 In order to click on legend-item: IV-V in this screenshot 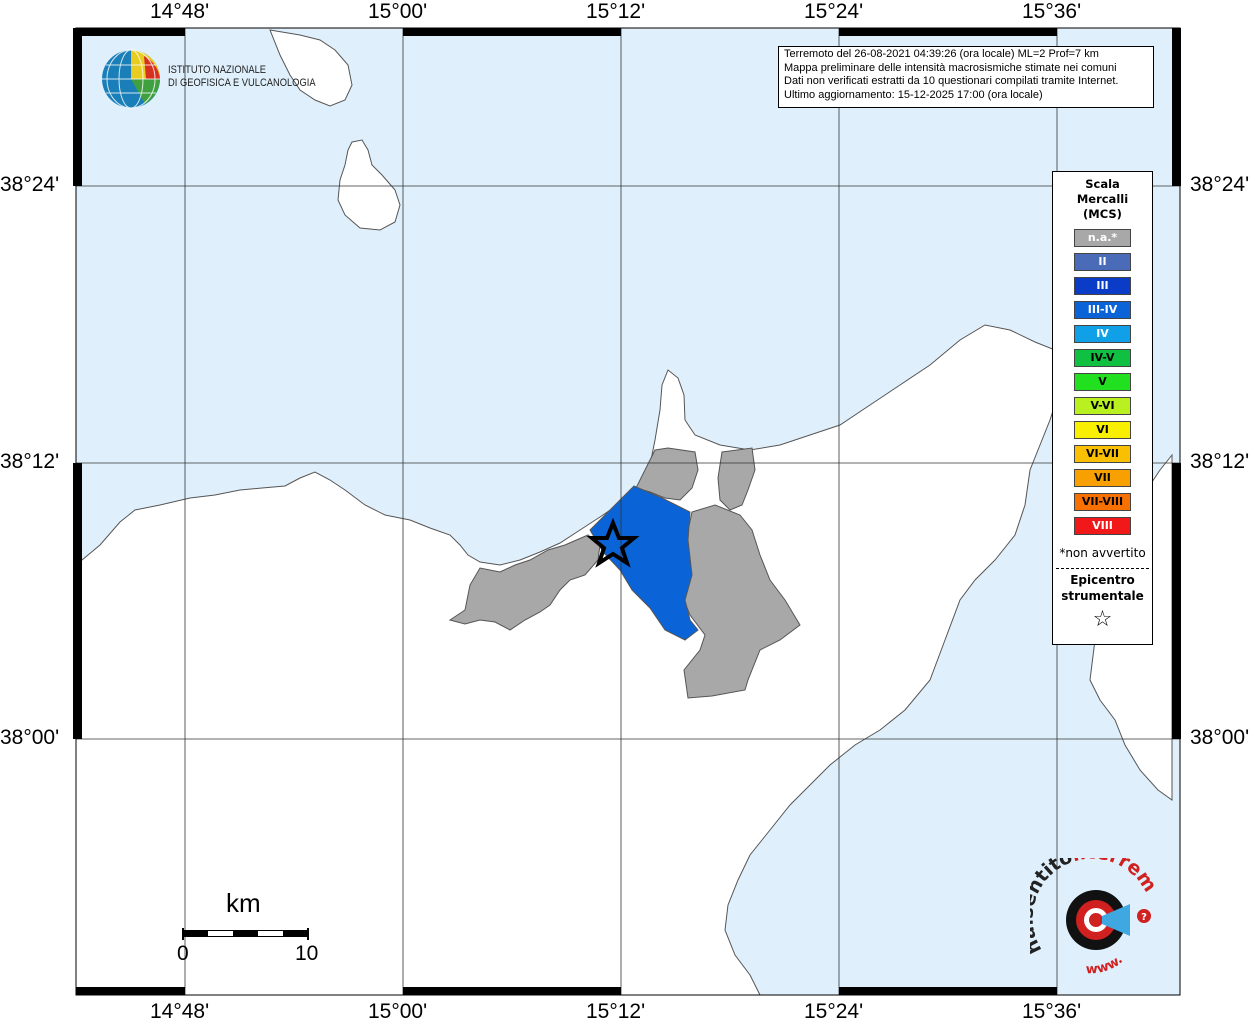, I will do `click(1102, 358)`.